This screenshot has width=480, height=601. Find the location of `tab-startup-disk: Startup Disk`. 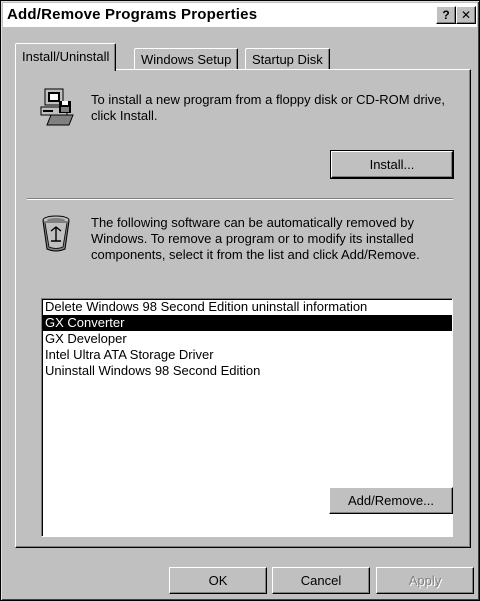

tab-startup-disk: Startup Disk is located at coordinates (287, 59).